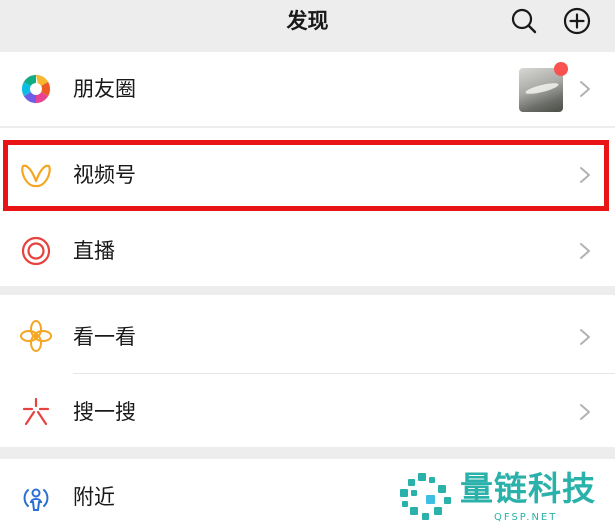 Image resolution: width=615 pixels, height=532 pixels. Describe the element at coordinates (561, 69) in the screenshot. I see `new-badge-dot` at that location.